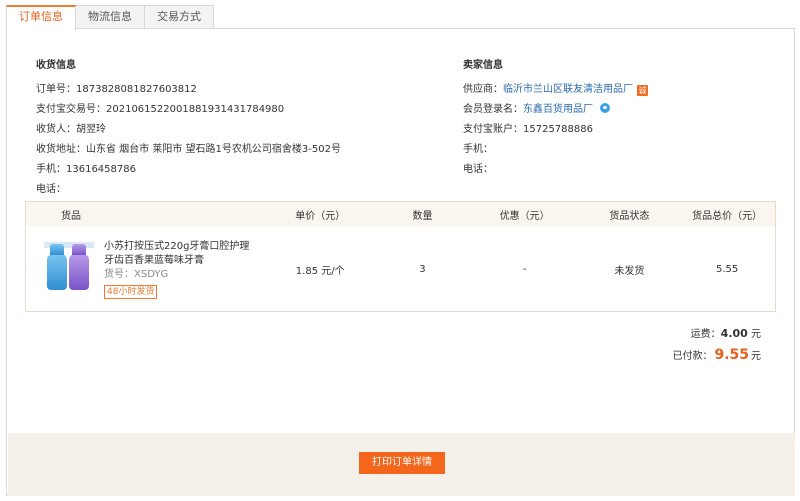 Image resolution: width=800 pixels, height=501 pixels. I want to click on wangwang-chat-icon, so click(605, 108).